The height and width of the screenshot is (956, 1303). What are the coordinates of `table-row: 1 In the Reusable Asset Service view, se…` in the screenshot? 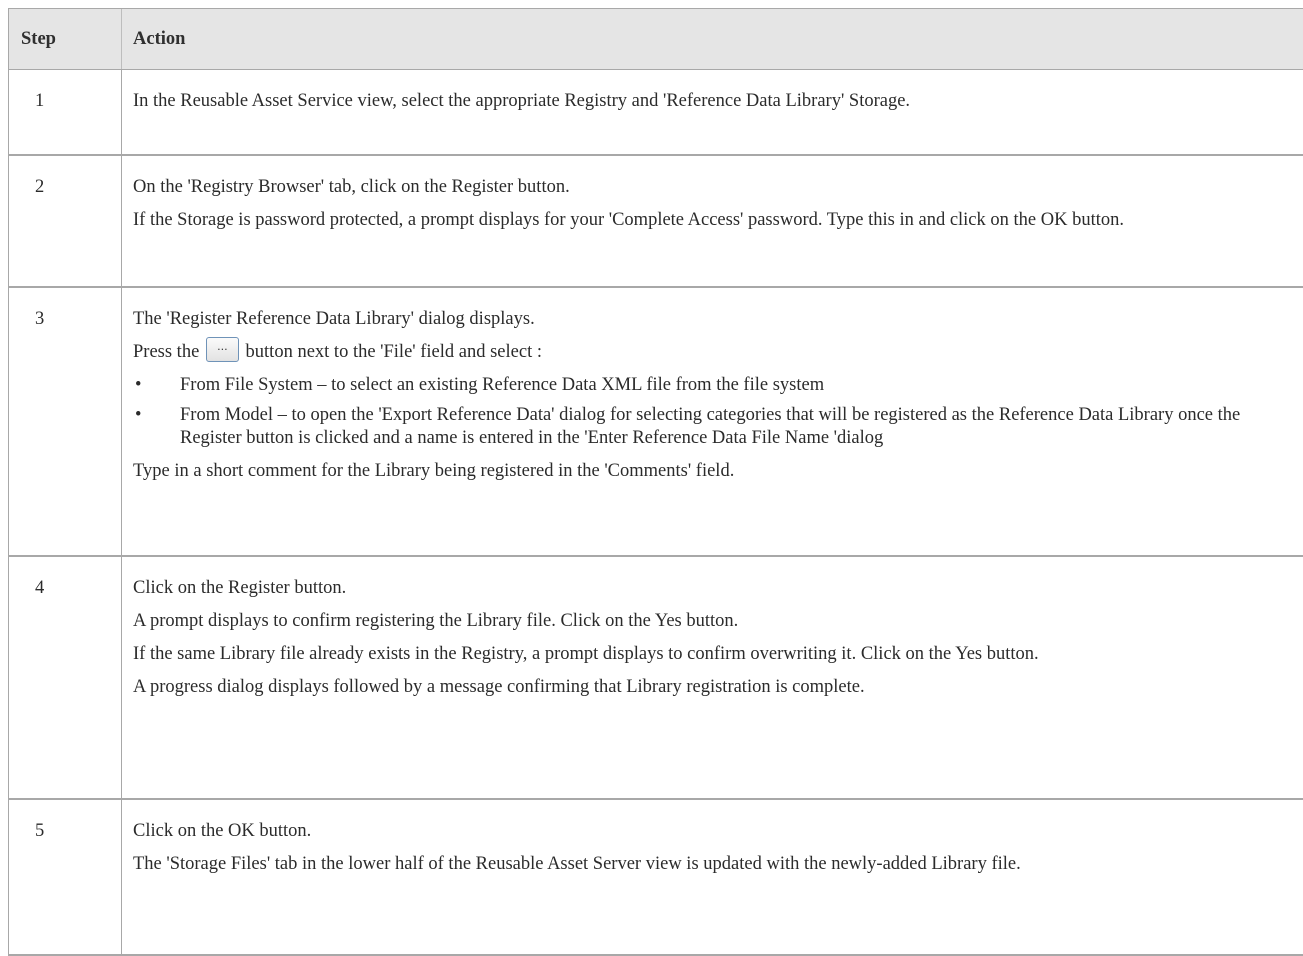 It's located at (656, 113).